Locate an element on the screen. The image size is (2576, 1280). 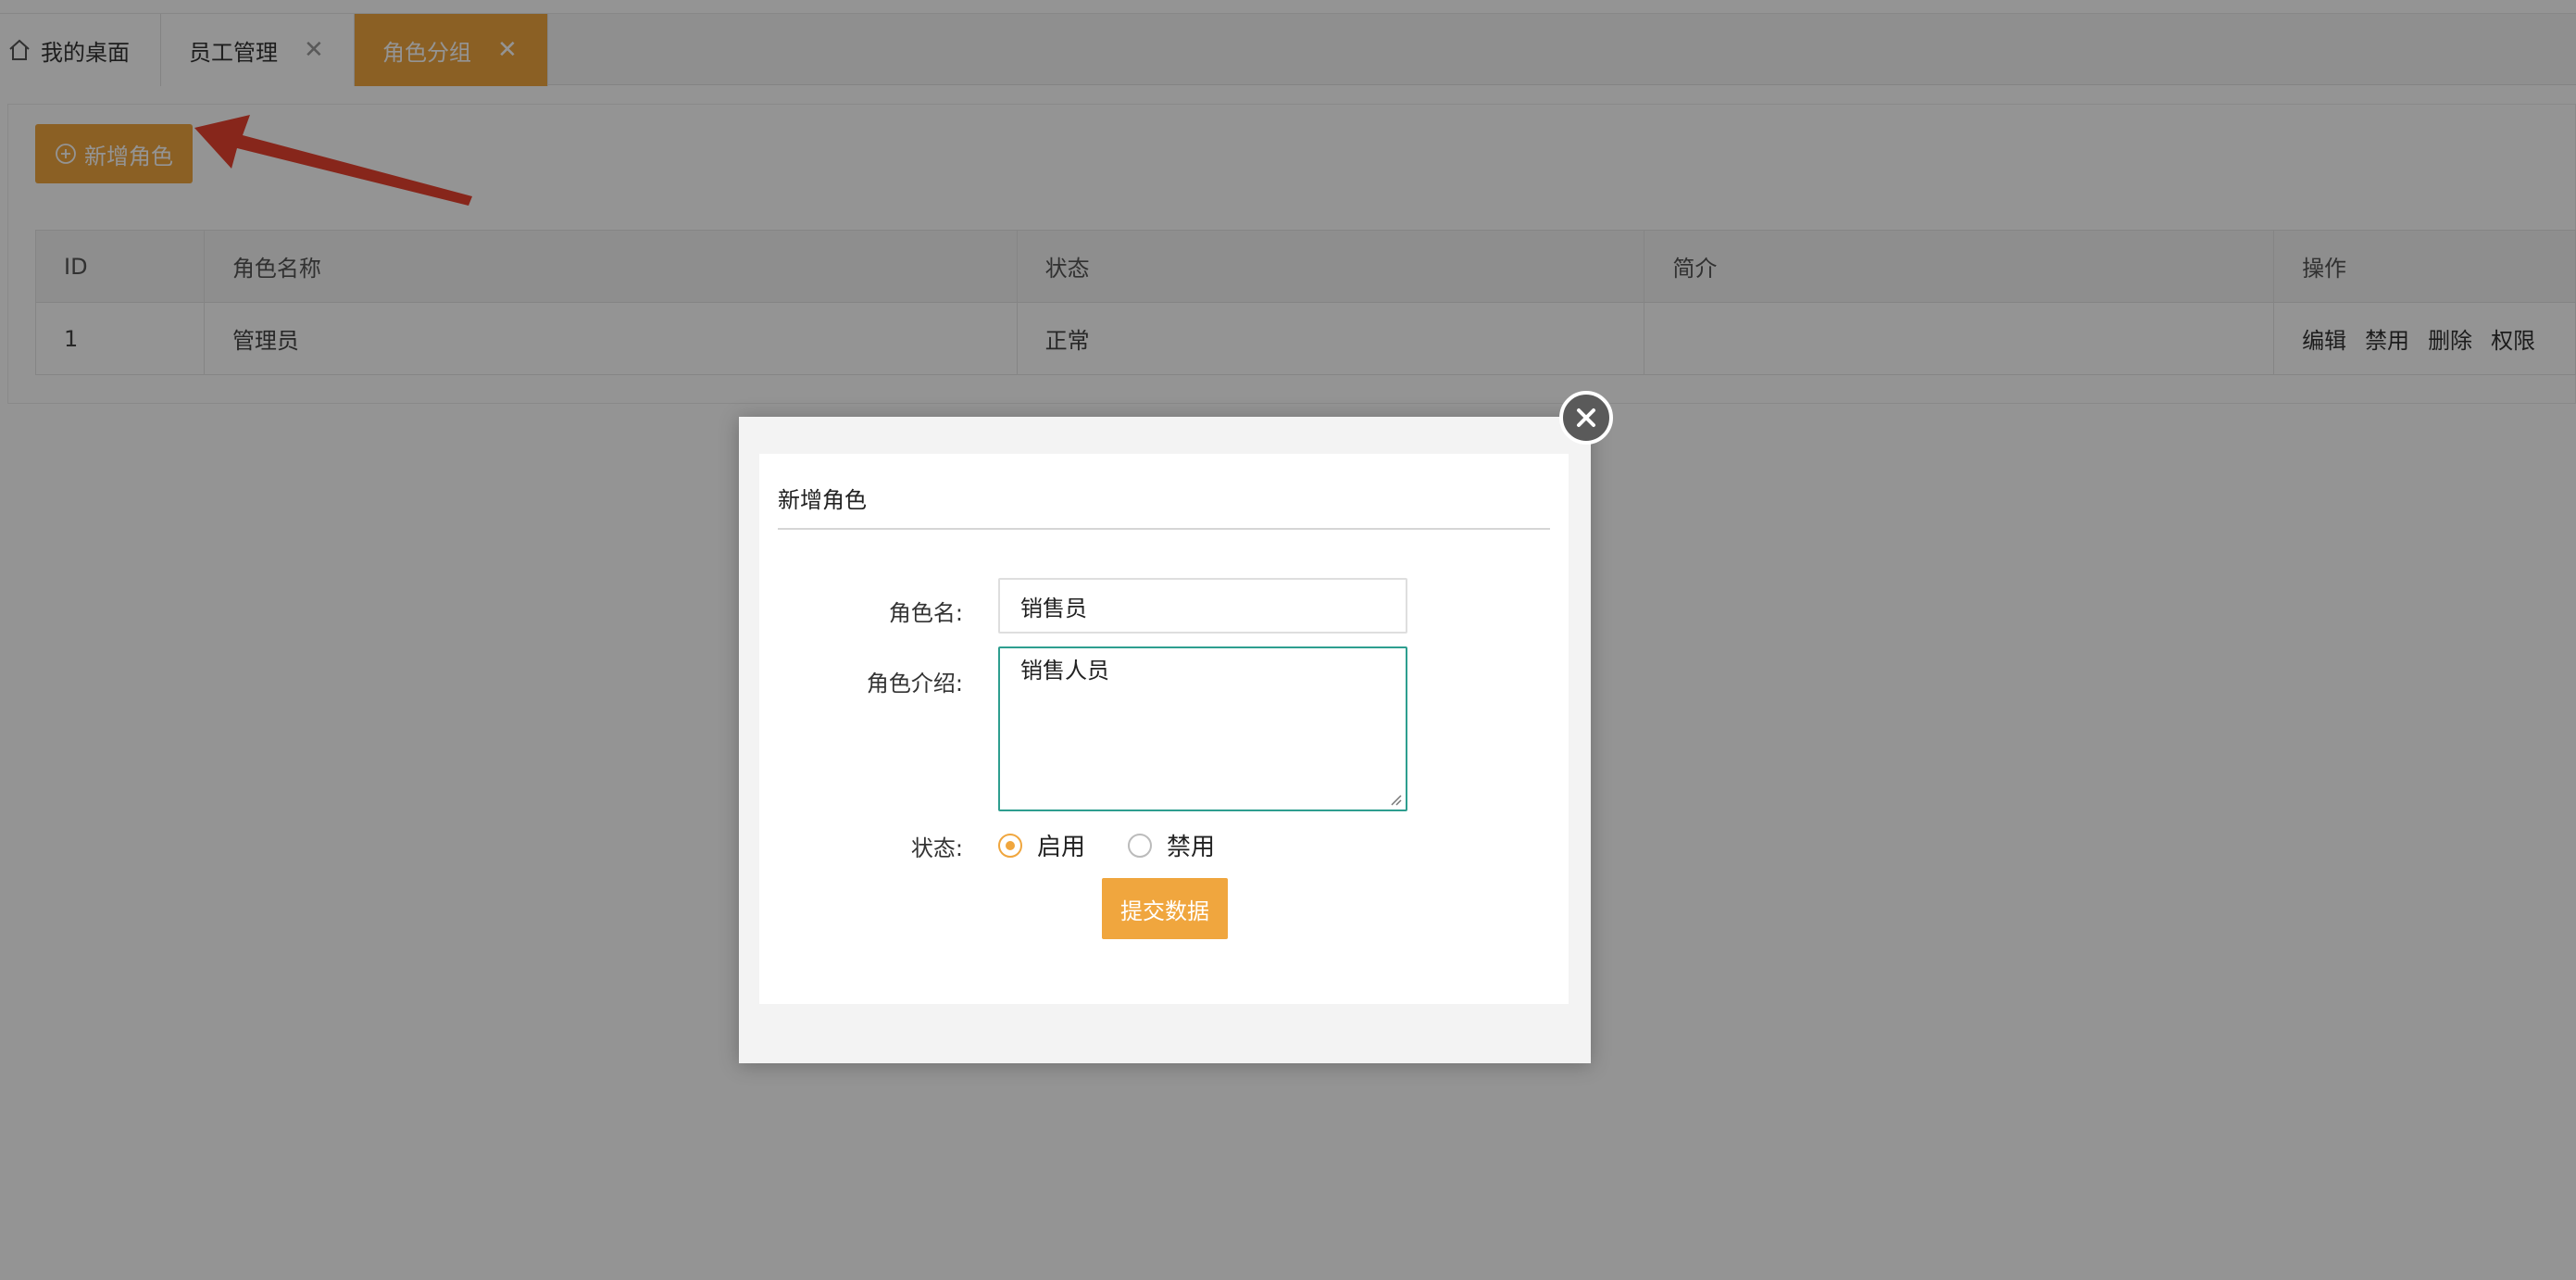
status-label: 状态: is located at coordinates (937, 848).